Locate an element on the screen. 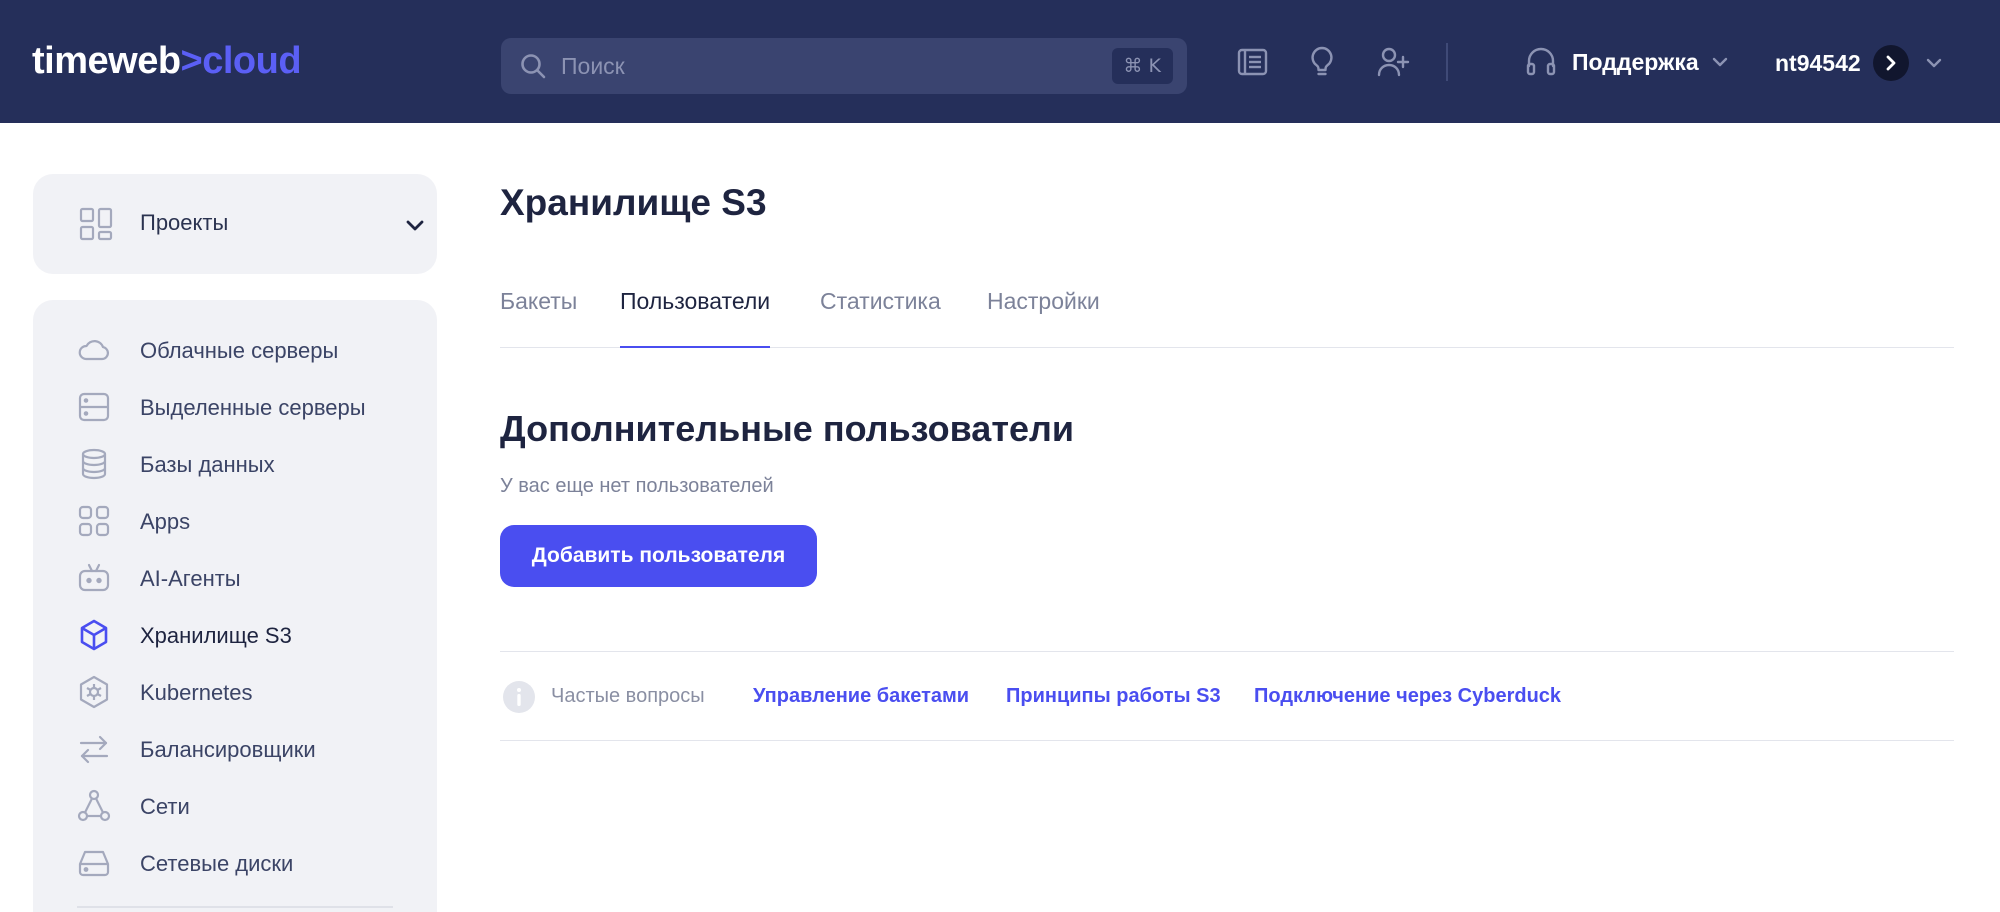 Image resolution: width=2000 pixels, height=912 pixels. sidebar-item-label: Kubernetes is located at coordinates (196, 692).